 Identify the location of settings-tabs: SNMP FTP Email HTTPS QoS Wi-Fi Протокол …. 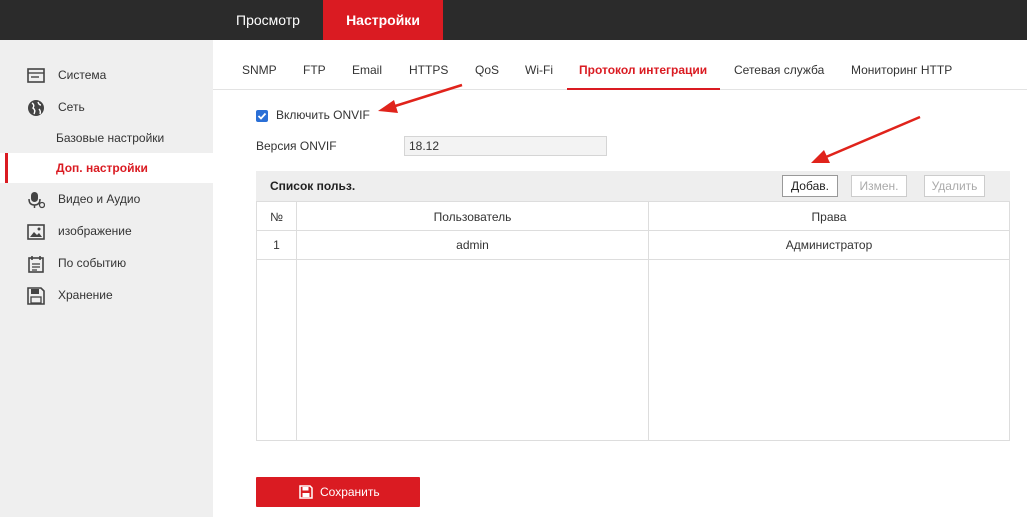
(620, 65).